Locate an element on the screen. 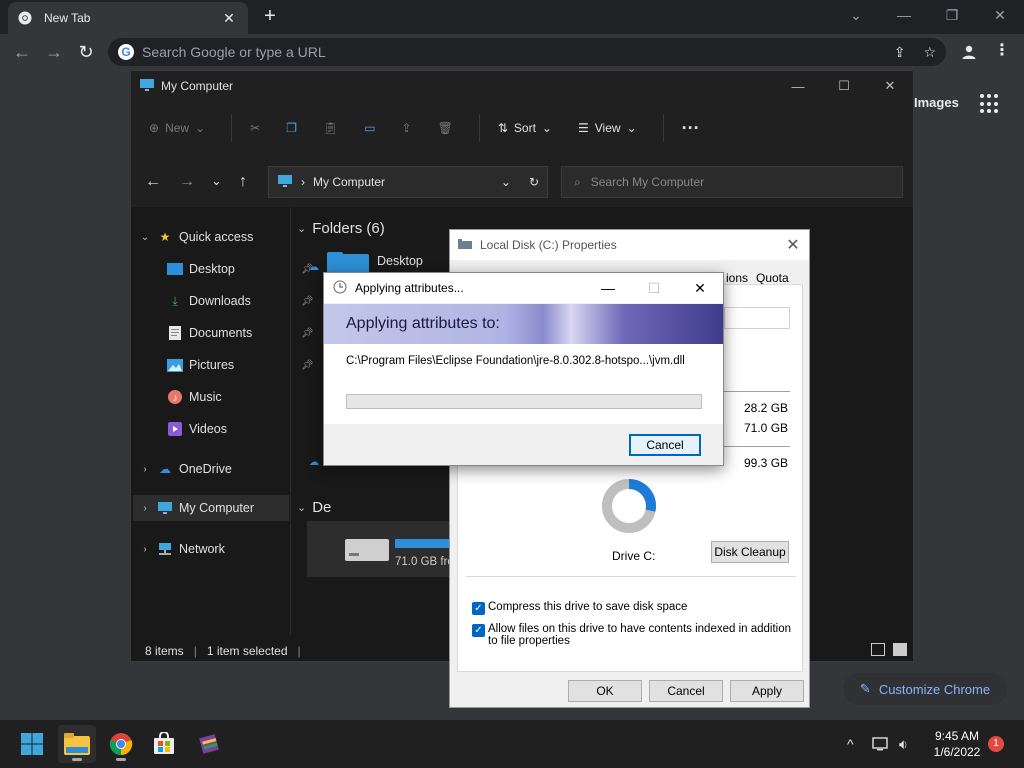 Image resolution: width=1024 pixels, height=768 pixels. show-hidden-icons-icon: ^ is located at coordinates (850, 744).